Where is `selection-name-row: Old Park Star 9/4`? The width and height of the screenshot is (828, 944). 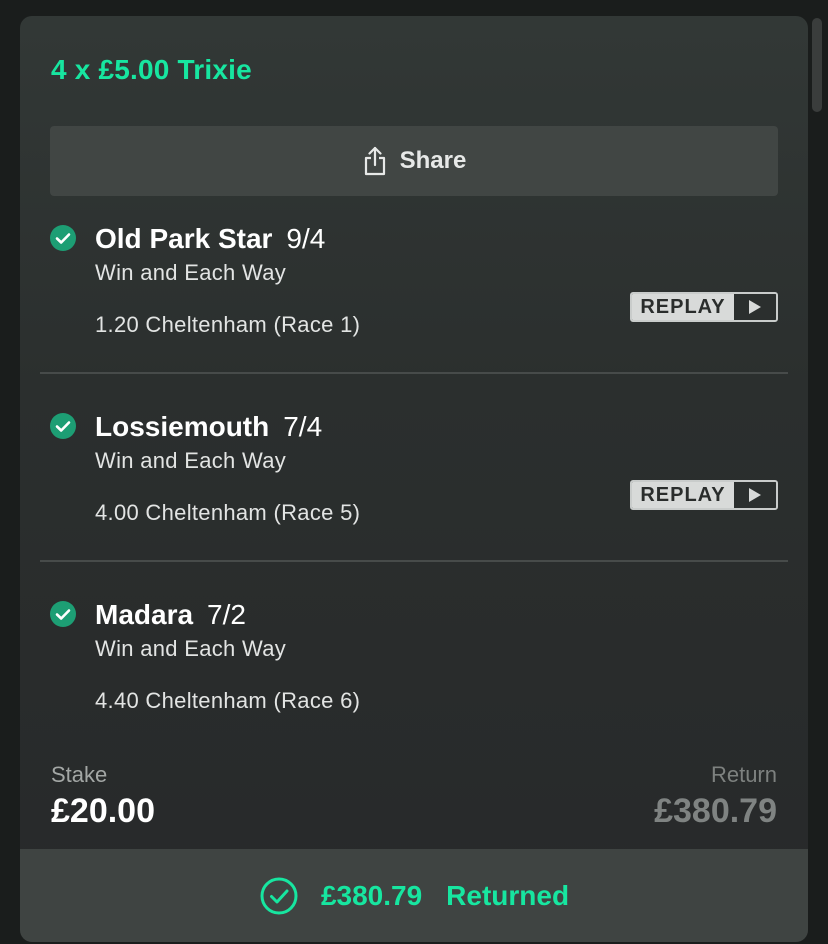 selection-name-row: Old Park Star 9/4 is located at coordinates (210, 239).